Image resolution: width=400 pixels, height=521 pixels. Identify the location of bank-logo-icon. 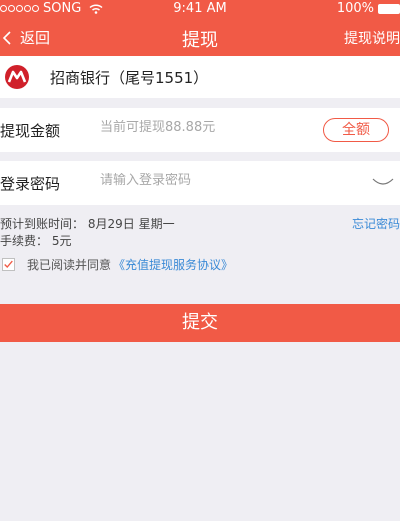
(17, 77).